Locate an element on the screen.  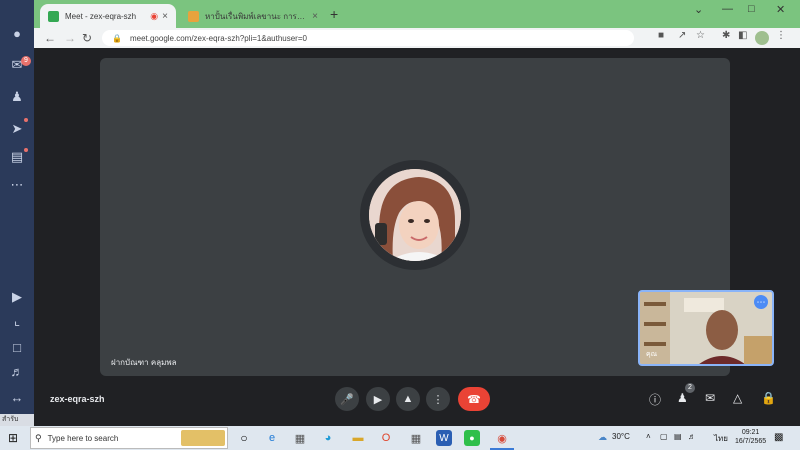
notes-dot is located at coordinates (26, 150).